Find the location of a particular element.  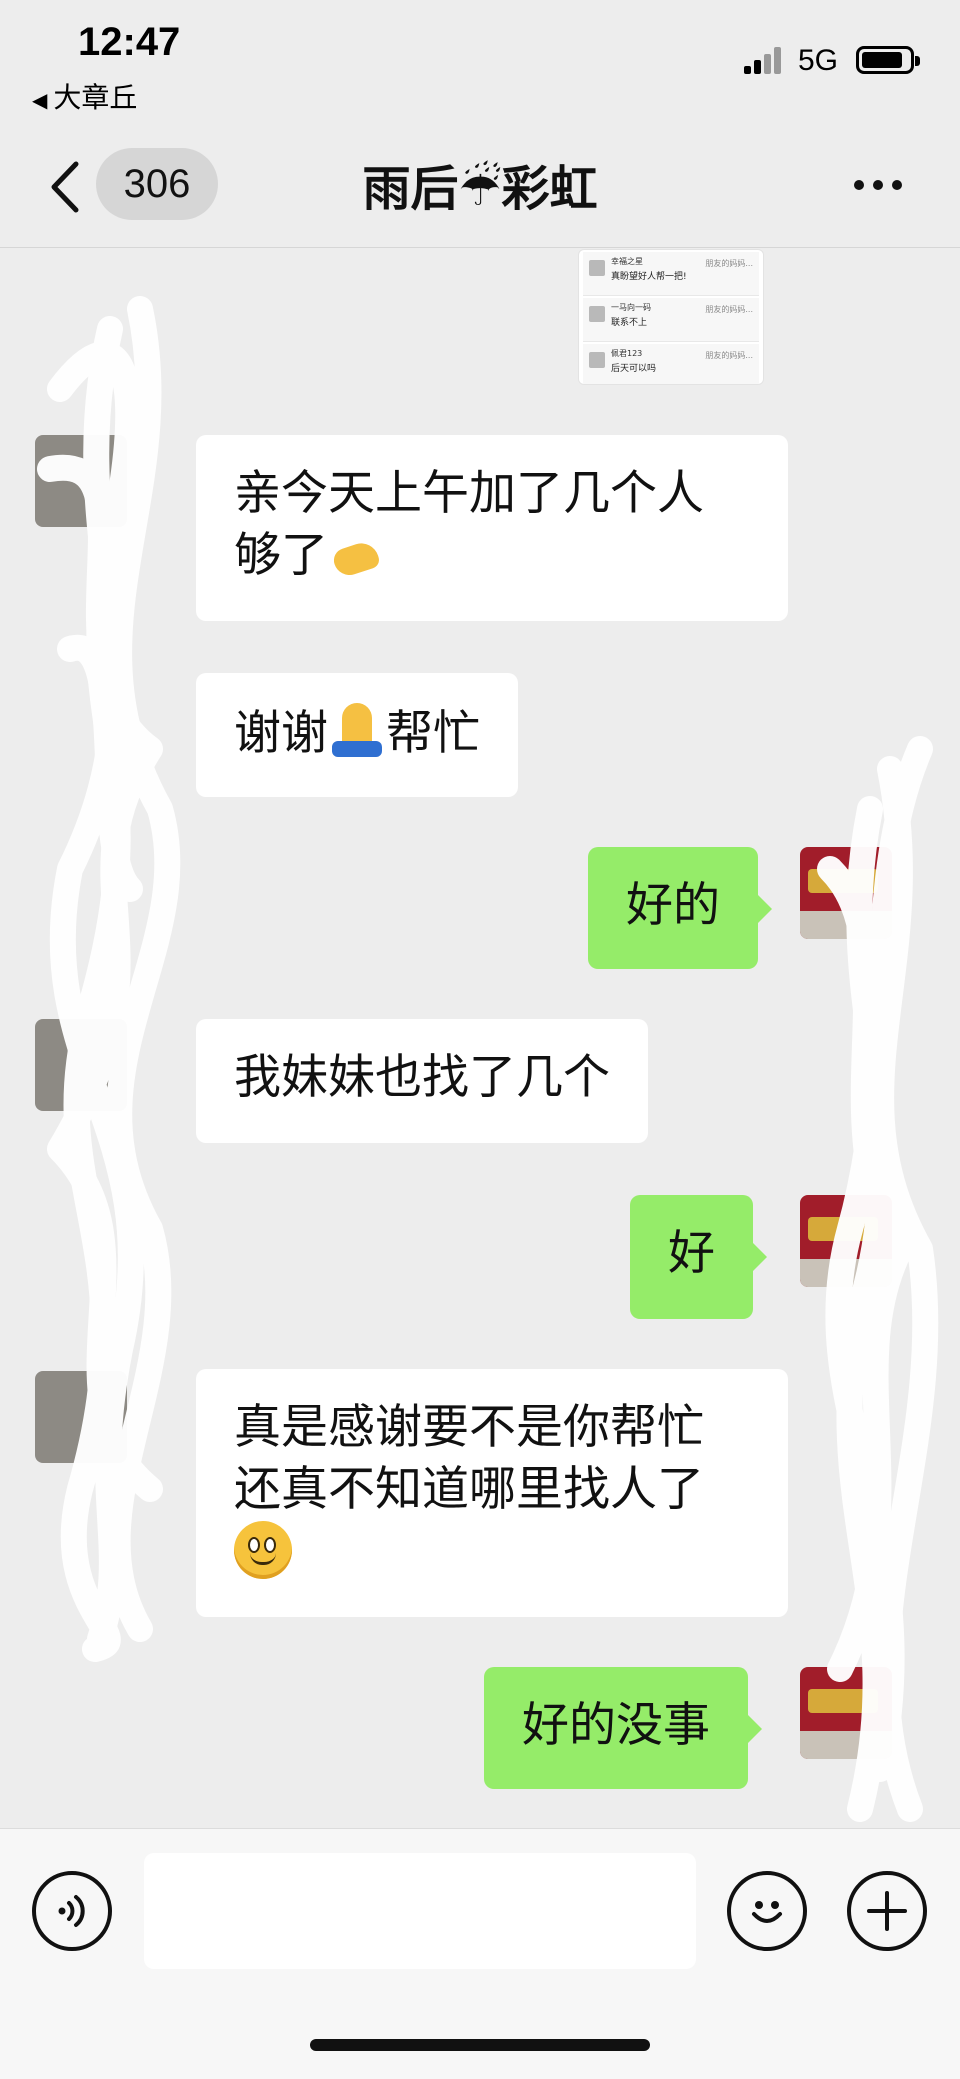

message-text: 好 is located at coordinates (691, 1253).